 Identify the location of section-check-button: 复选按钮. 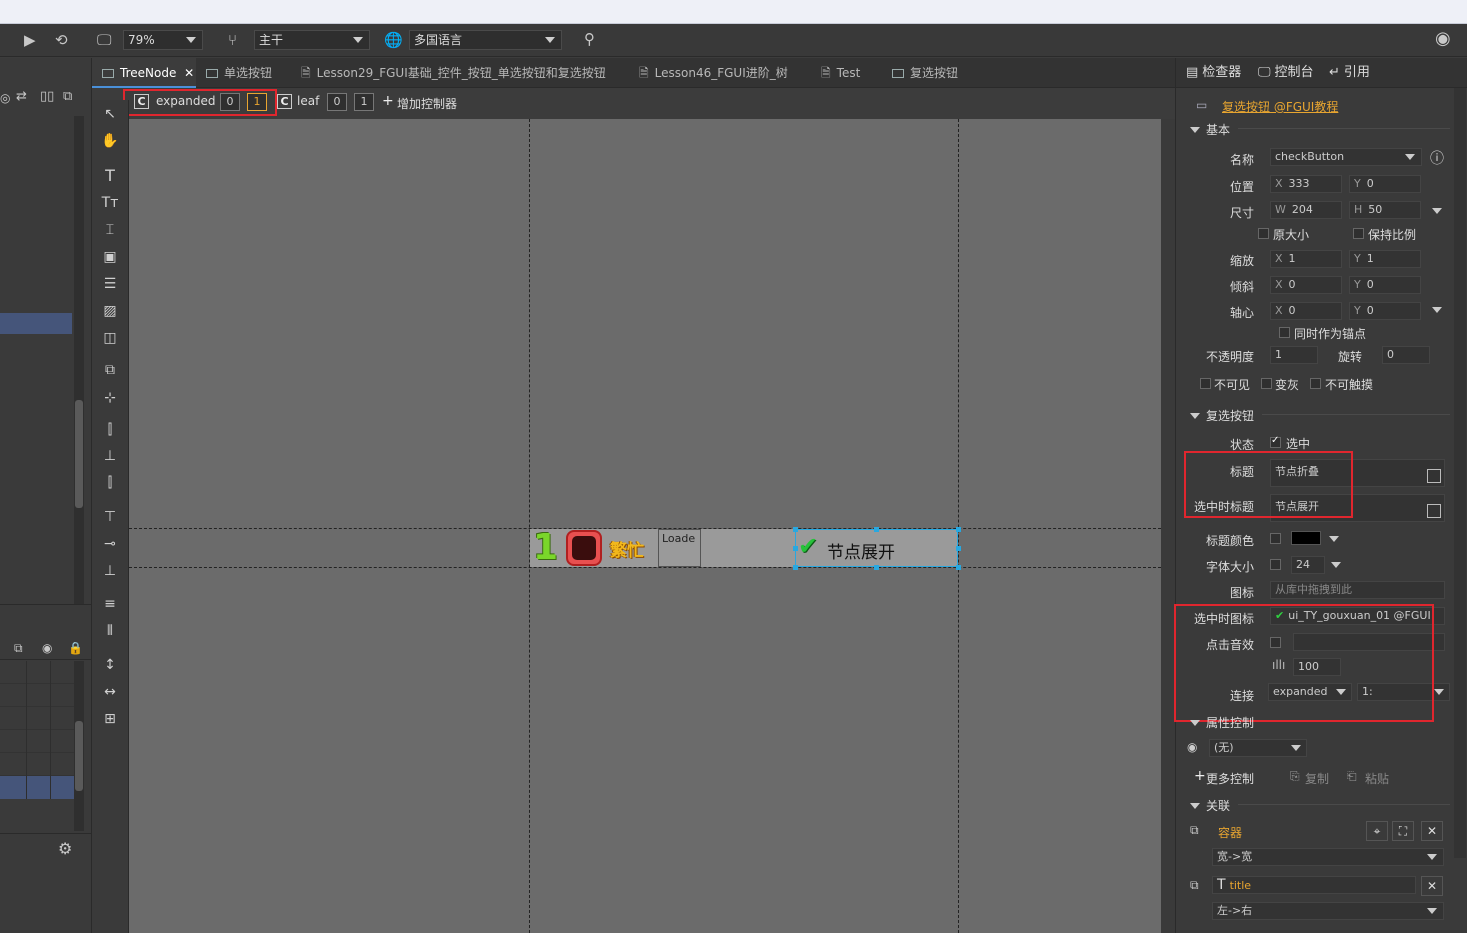
(1222, 415).